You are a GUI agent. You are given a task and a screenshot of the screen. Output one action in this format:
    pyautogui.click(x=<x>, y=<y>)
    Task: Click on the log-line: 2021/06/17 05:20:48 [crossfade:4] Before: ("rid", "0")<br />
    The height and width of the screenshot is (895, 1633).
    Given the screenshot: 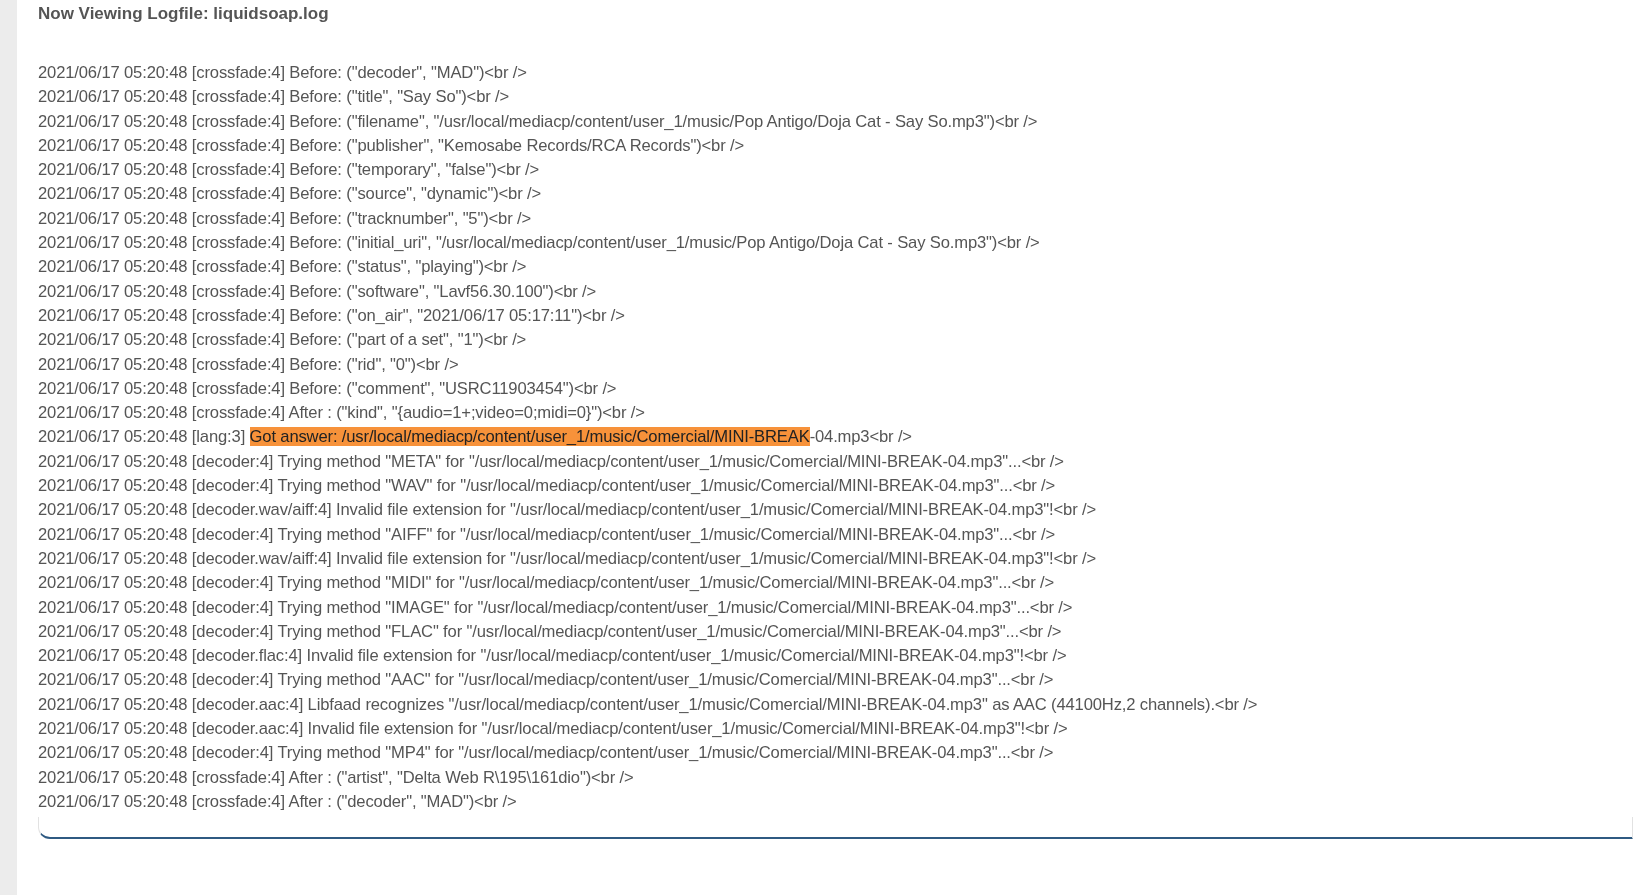 What is the action you would take?
    pyautogui.click(x=249, y=364)
    